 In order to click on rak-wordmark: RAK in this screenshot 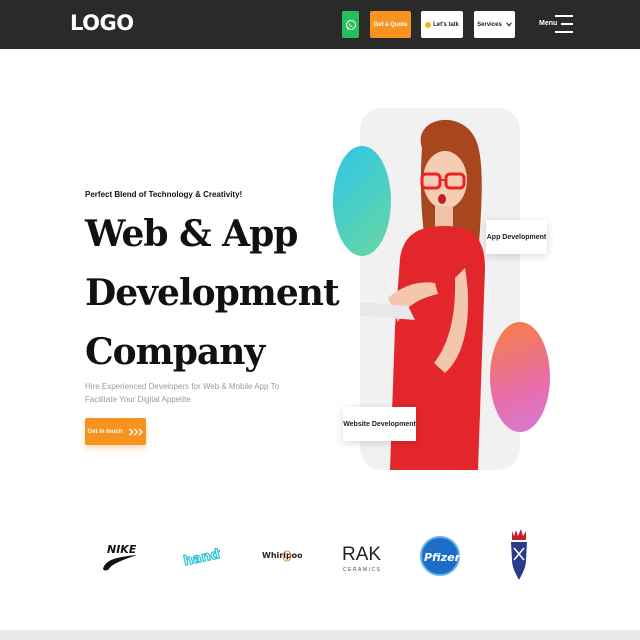, I will do `click(361, 554)`.